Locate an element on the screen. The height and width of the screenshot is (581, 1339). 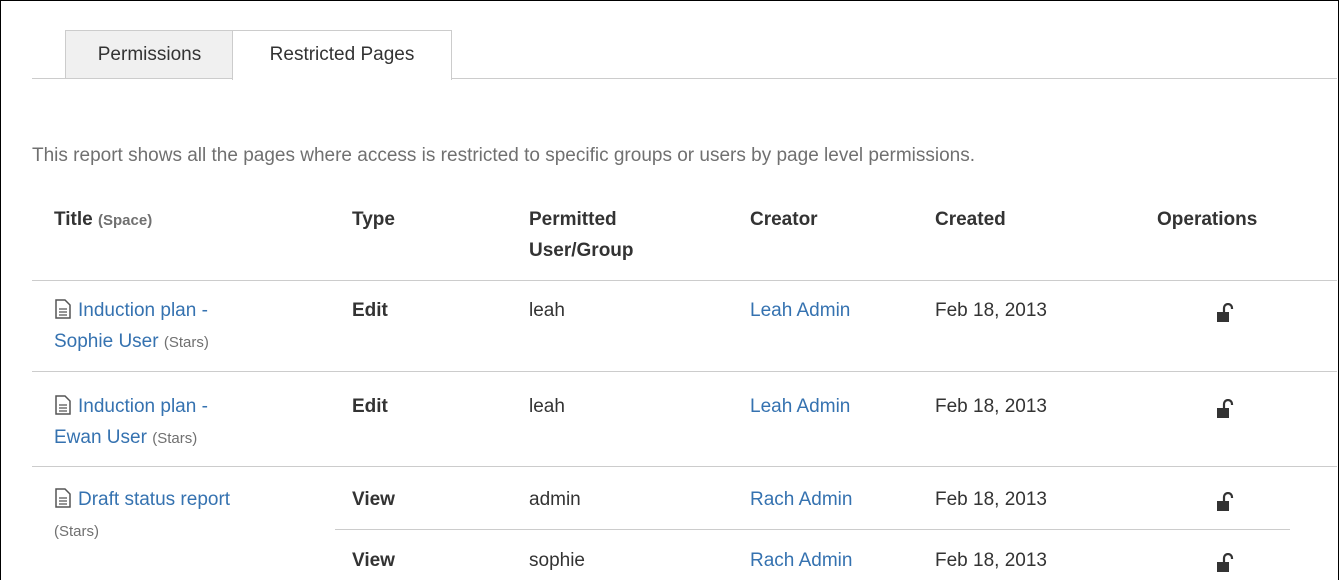
tab-permissions: Permissions is located at coordinates (149, 54).